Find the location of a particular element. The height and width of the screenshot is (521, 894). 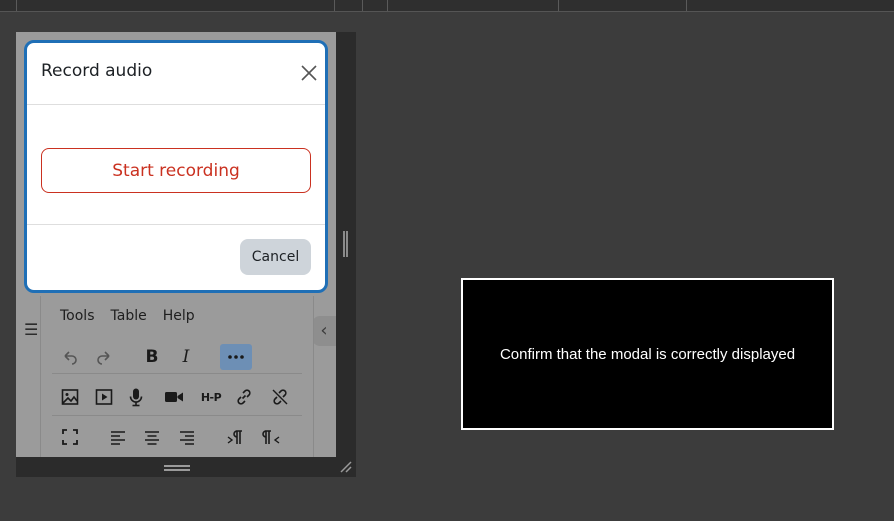

menu-tools: Tools is located at coordinates (77, 316).